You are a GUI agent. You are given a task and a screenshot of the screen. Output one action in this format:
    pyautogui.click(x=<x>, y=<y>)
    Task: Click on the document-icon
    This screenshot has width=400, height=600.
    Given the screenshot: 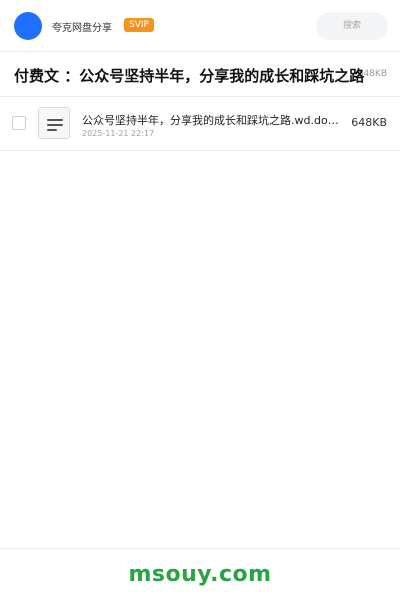 What is the action you would take?
    pyautogui.click(x=54, y=123)
    